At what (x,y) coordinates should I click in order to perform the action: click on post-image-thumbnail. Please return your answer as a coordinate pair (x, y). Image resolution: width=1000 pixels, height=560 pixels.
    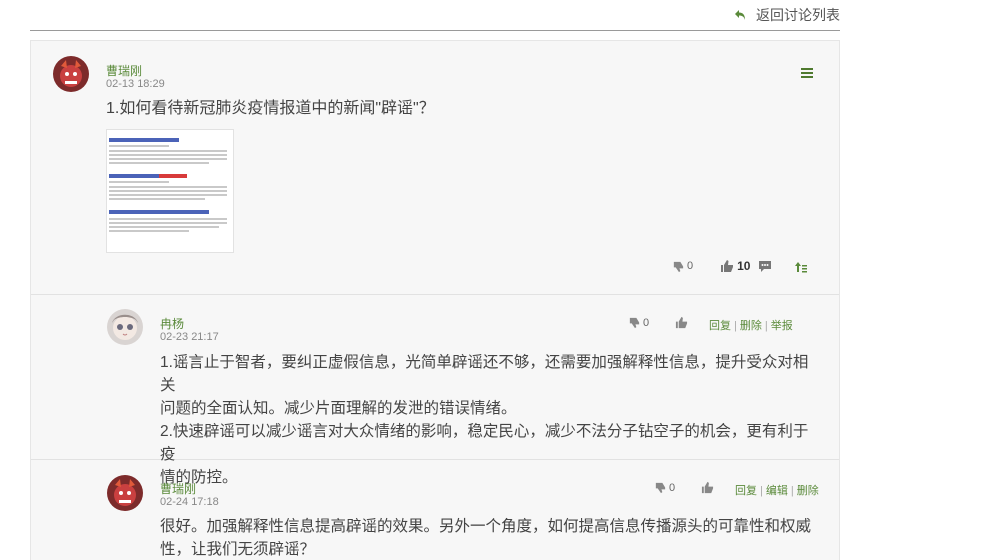
    Looking at the image, I should click on (170, 191).